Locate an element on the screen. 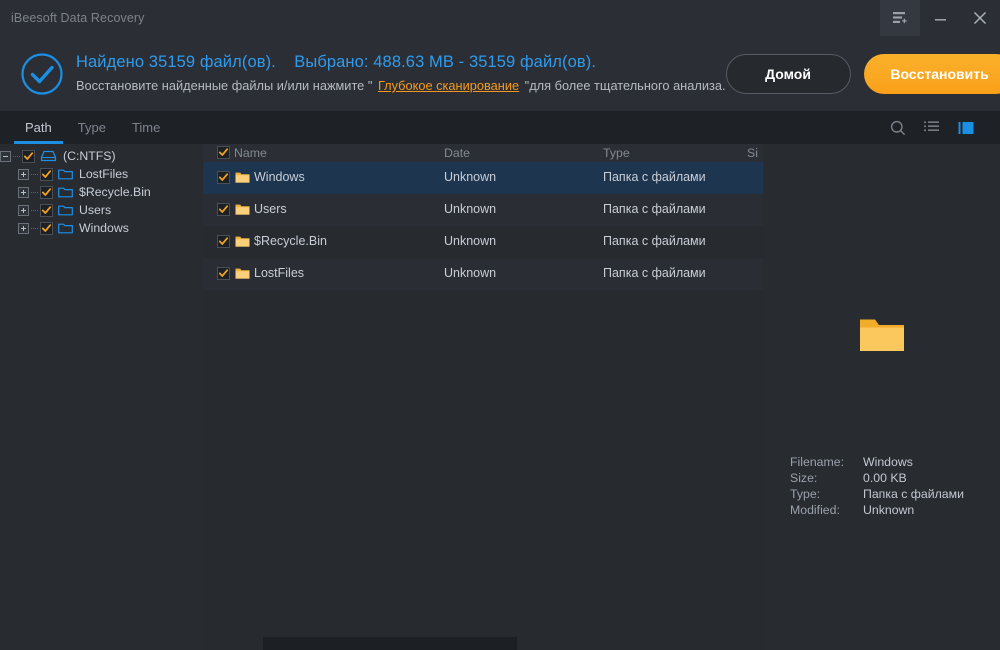 This screenshot has height=650, width=1000. horizontal-scrollbar is located at coordinates (483, 642).